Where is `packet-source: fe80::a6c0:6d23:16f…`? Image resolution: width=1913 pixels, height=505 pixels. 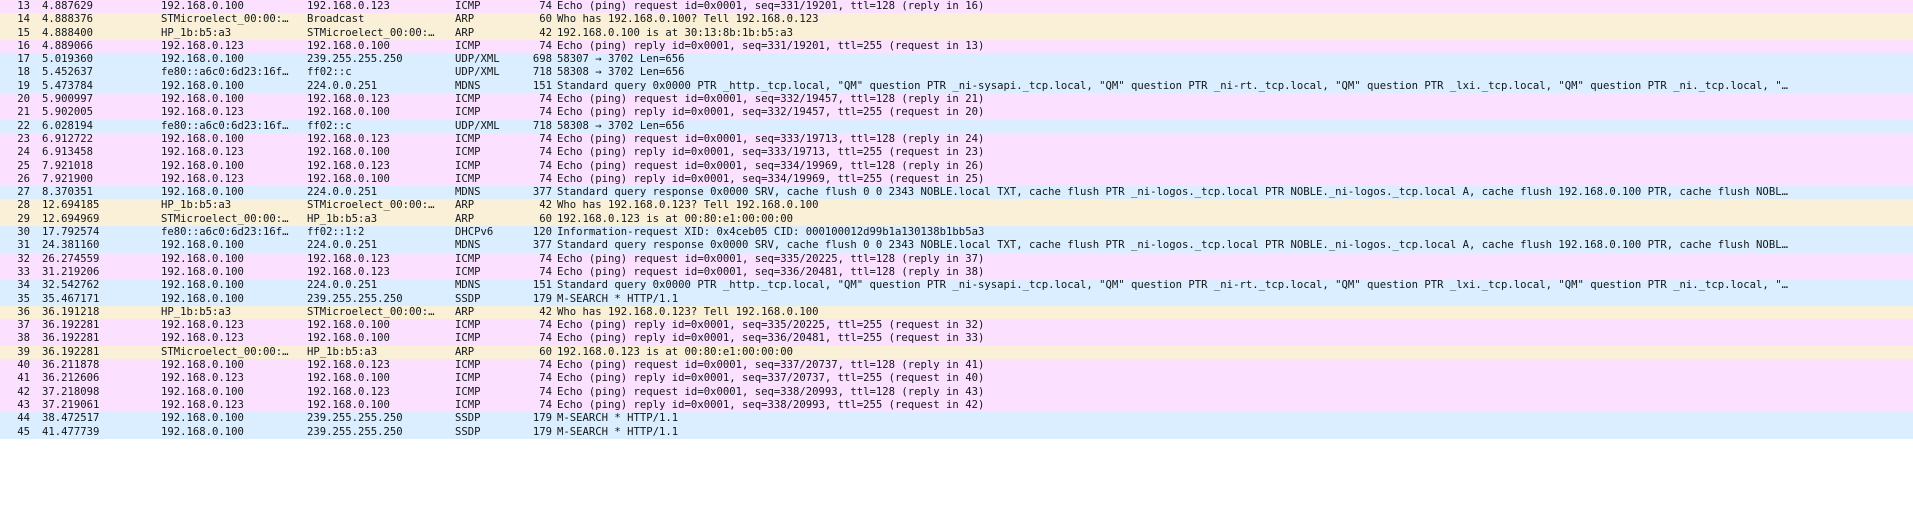
packet-source: fe80::a6c0:6d23:16f… is located at coordinates (225, 125).